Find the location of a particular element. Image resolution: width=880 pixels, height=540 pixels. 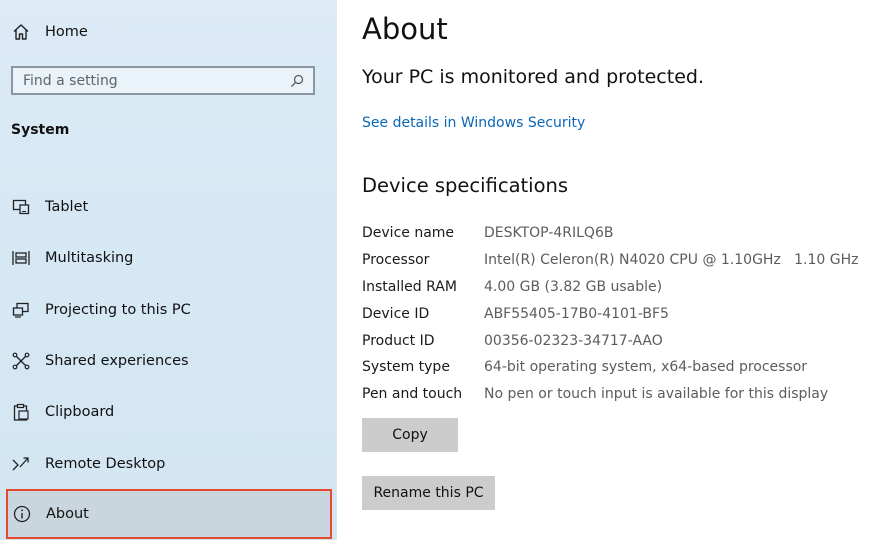

search-box is located at coordinates (163, 80).